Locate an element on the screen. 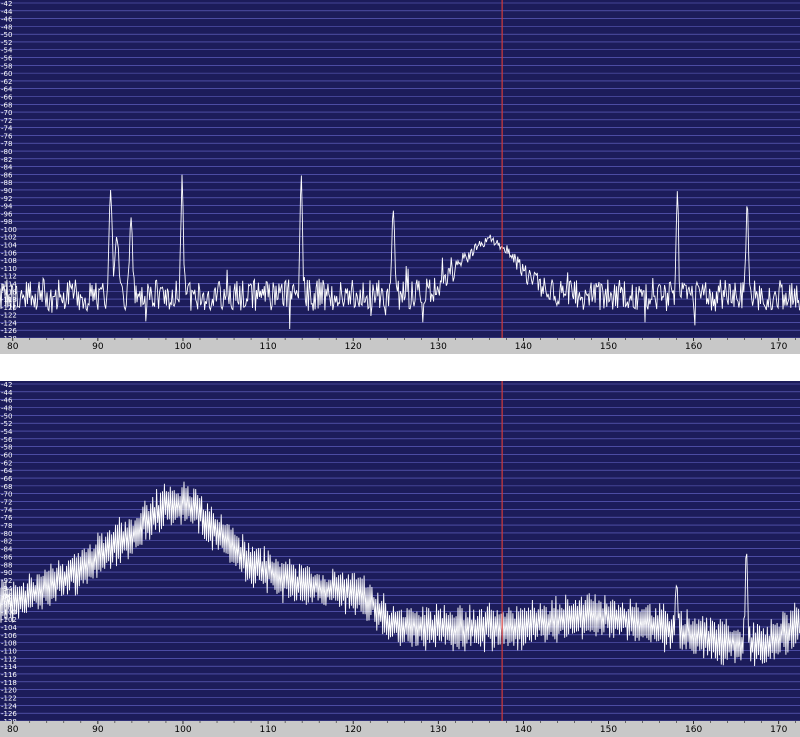  y-tick-label: -94 is located at coordinates (7, 207).